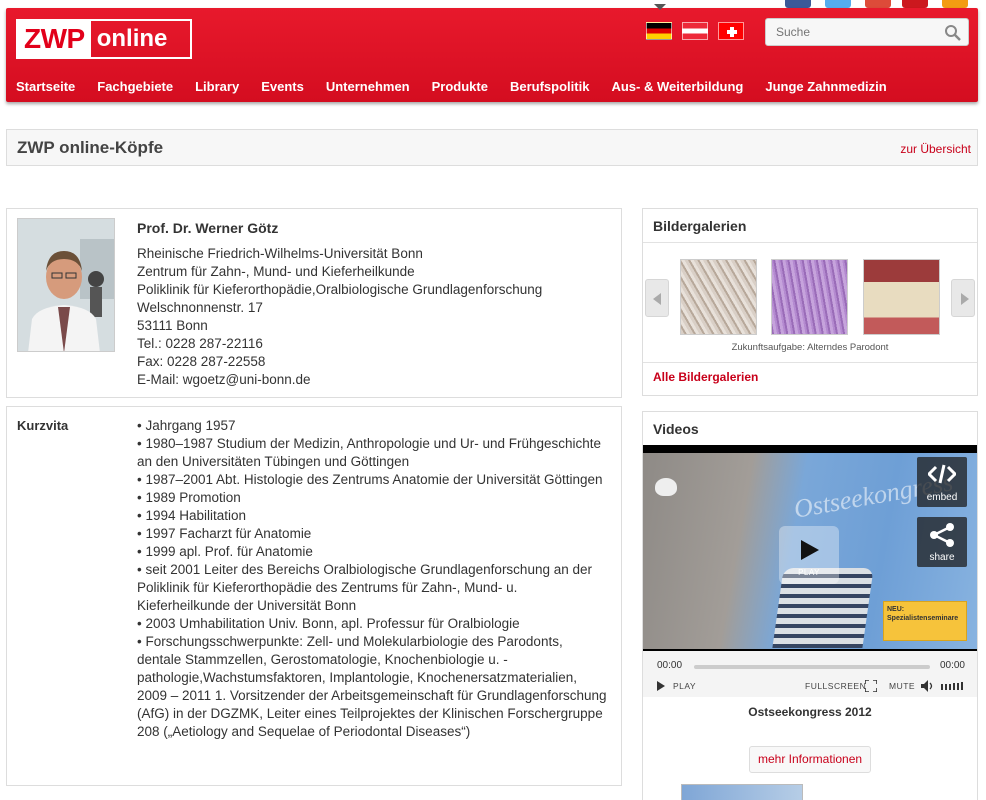  What do you see at coordinates (928, 686) in the screenshot?
I see `volume-icon` at bounding box center [928, 686].